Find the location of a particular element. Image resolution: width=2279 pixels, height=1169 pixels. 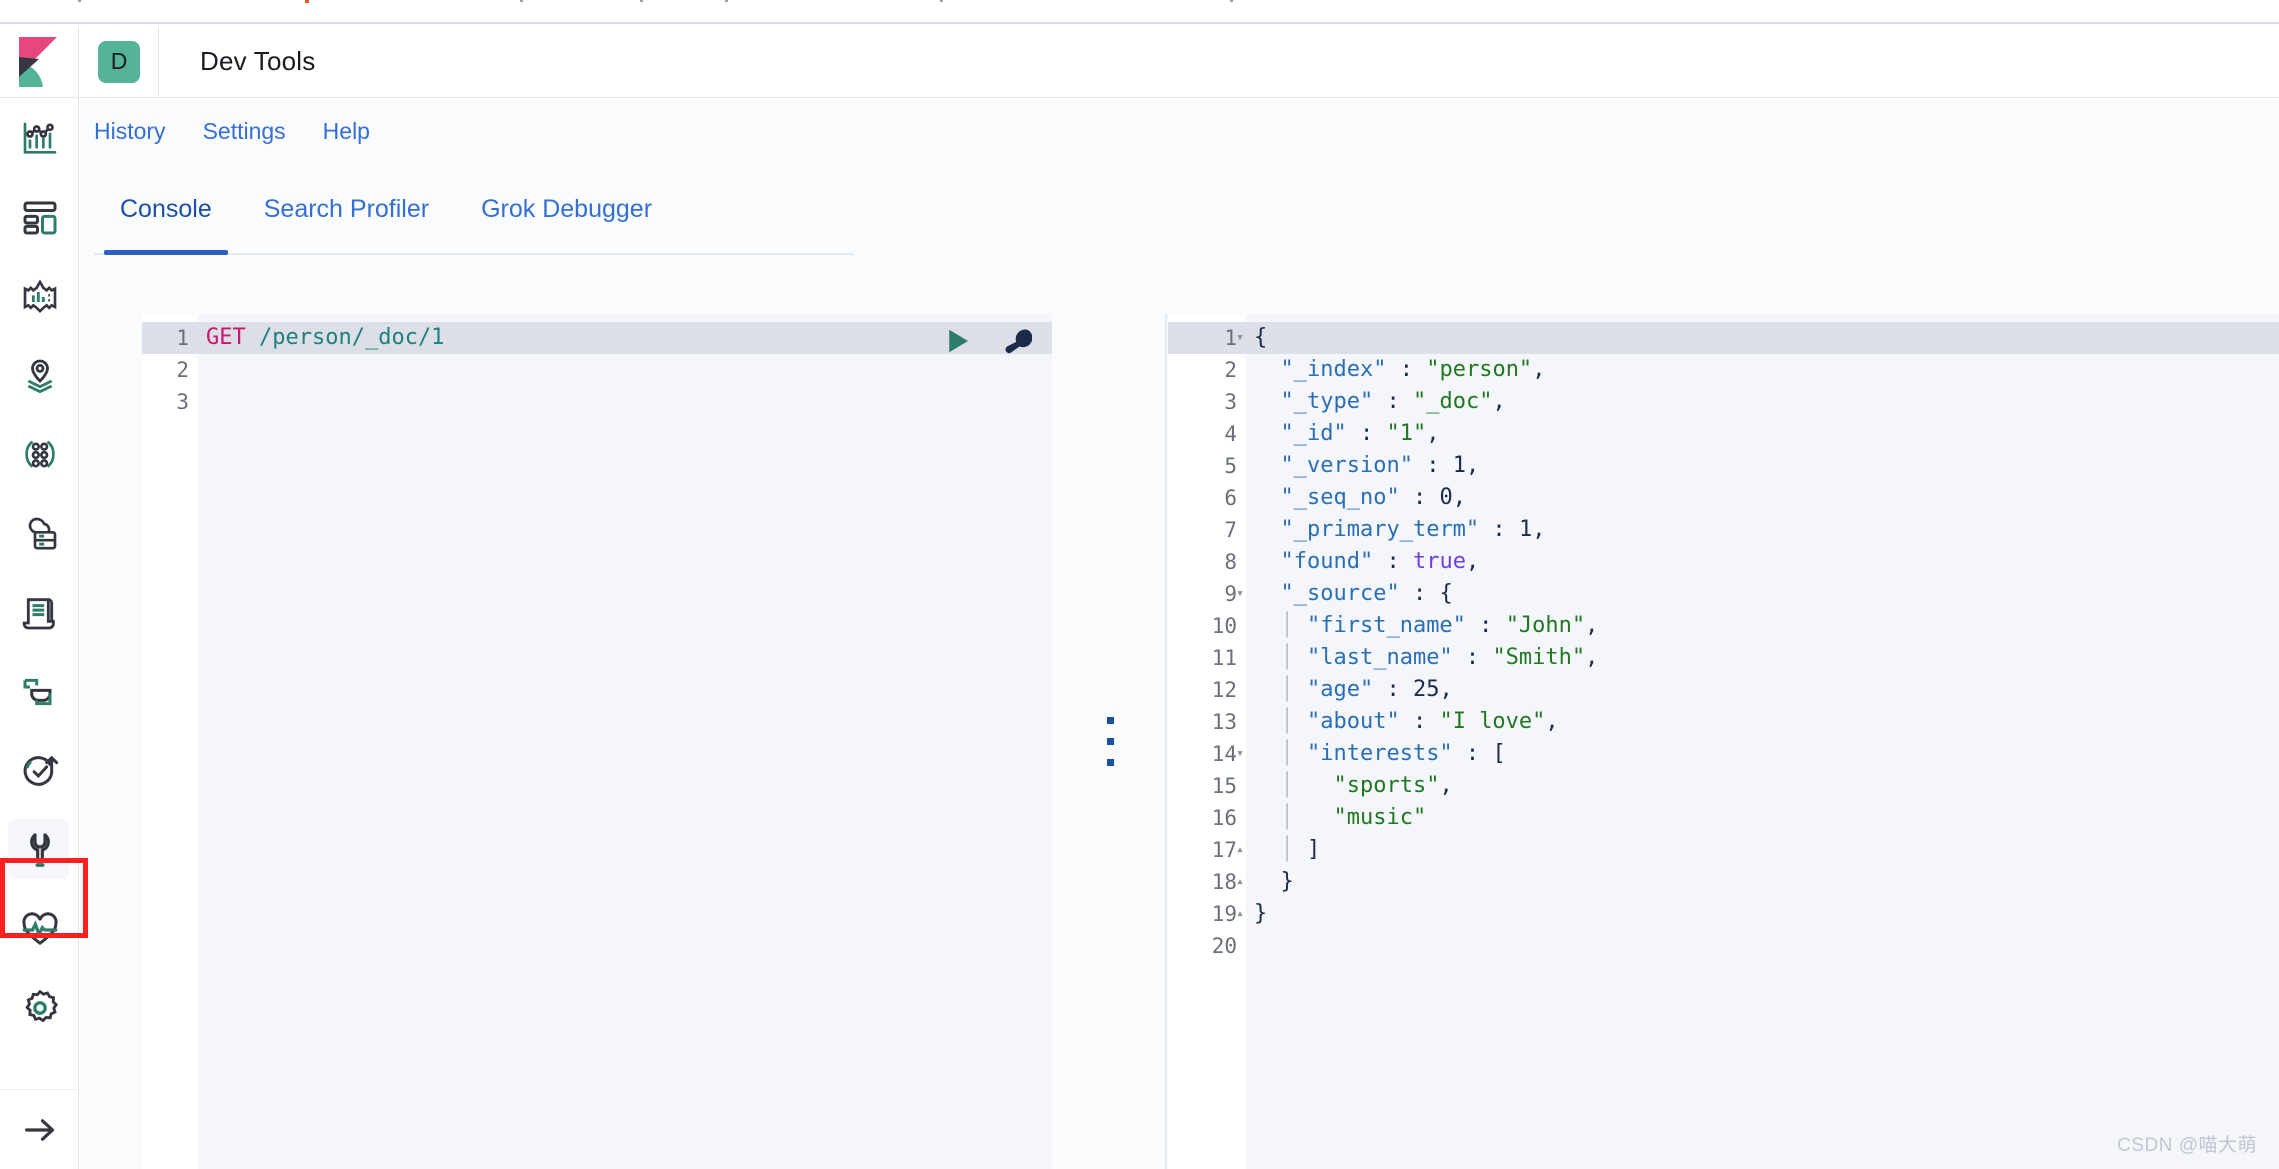

tab-search-profiler: Search Profiler is located at coordinates (346, 214).